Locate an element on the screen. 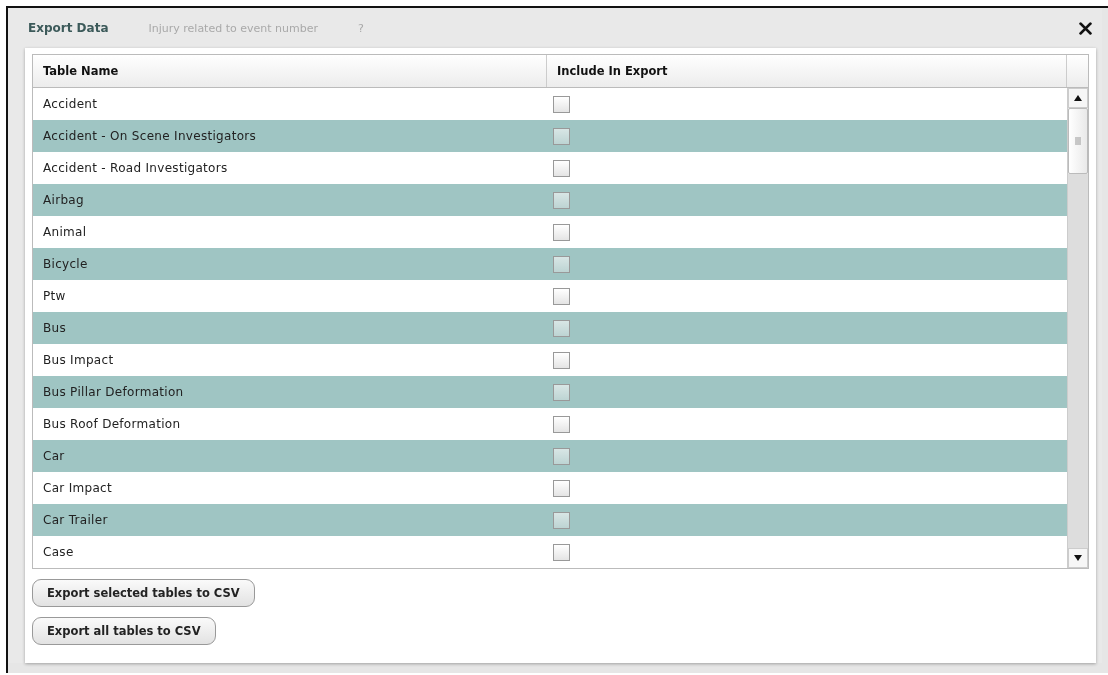 The height and width of the screenshot is (675, 1108). table-cell-text: Car Impact is located at coordinates (77, 488).